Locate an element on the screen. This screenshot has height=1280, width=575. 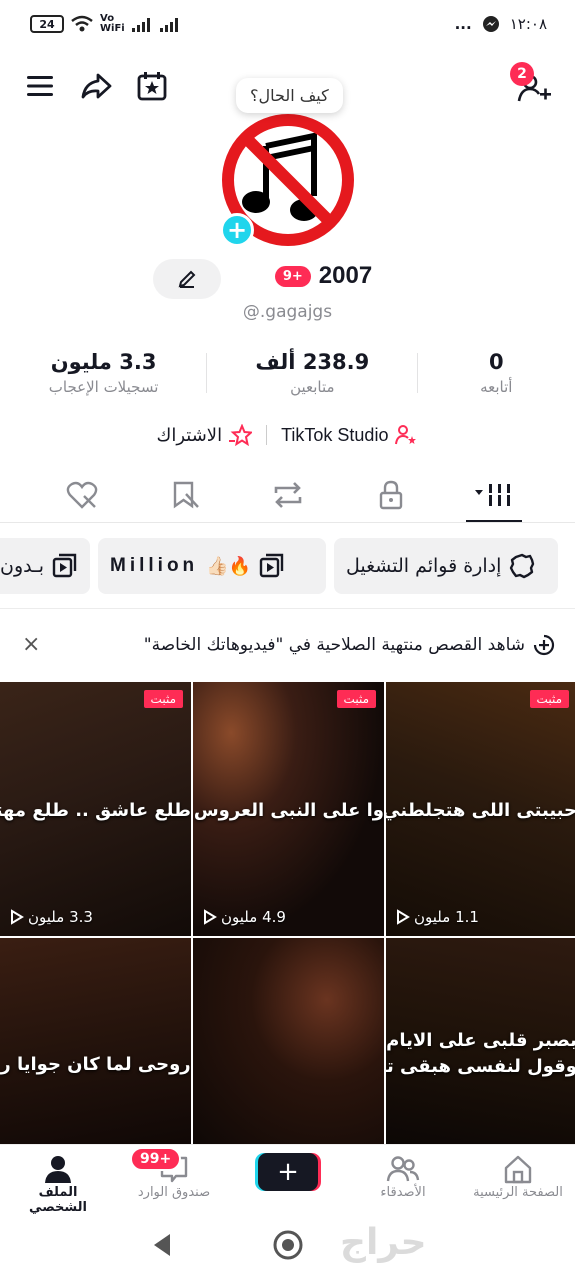
likes-count: 3.3 مليون is located at coordinates (103, 362).